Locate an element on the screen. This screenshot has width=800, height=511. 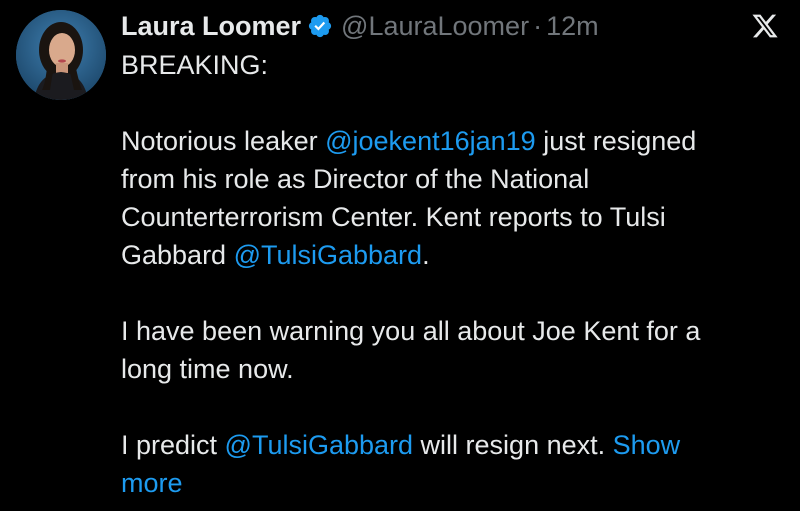
tweet-paragraph: Gabbard @TulsiGabbard. is located at coordinates (446, 255).